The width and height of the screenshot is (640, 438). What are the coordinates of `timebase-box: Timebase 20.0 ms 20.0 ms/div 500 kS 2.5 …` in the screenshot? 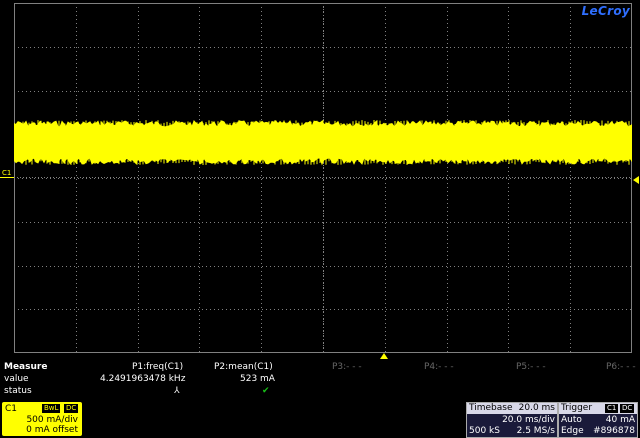 It's located at (512, 420).